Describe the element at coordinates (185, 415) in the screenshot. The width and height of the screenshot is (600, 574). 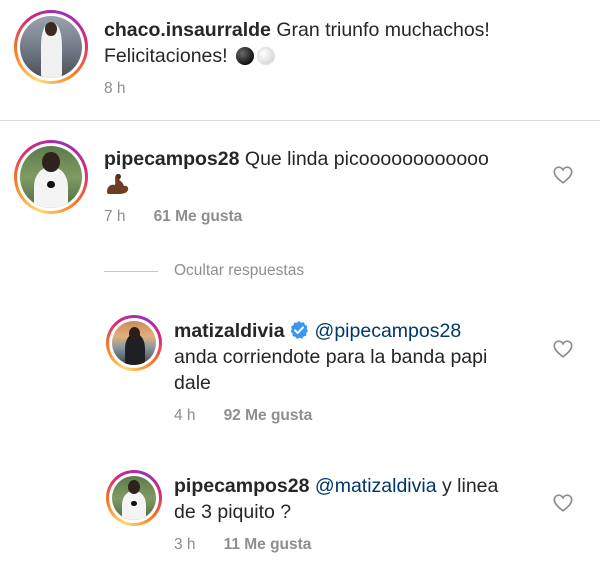
I see `timestamp: 4 h` at that location.